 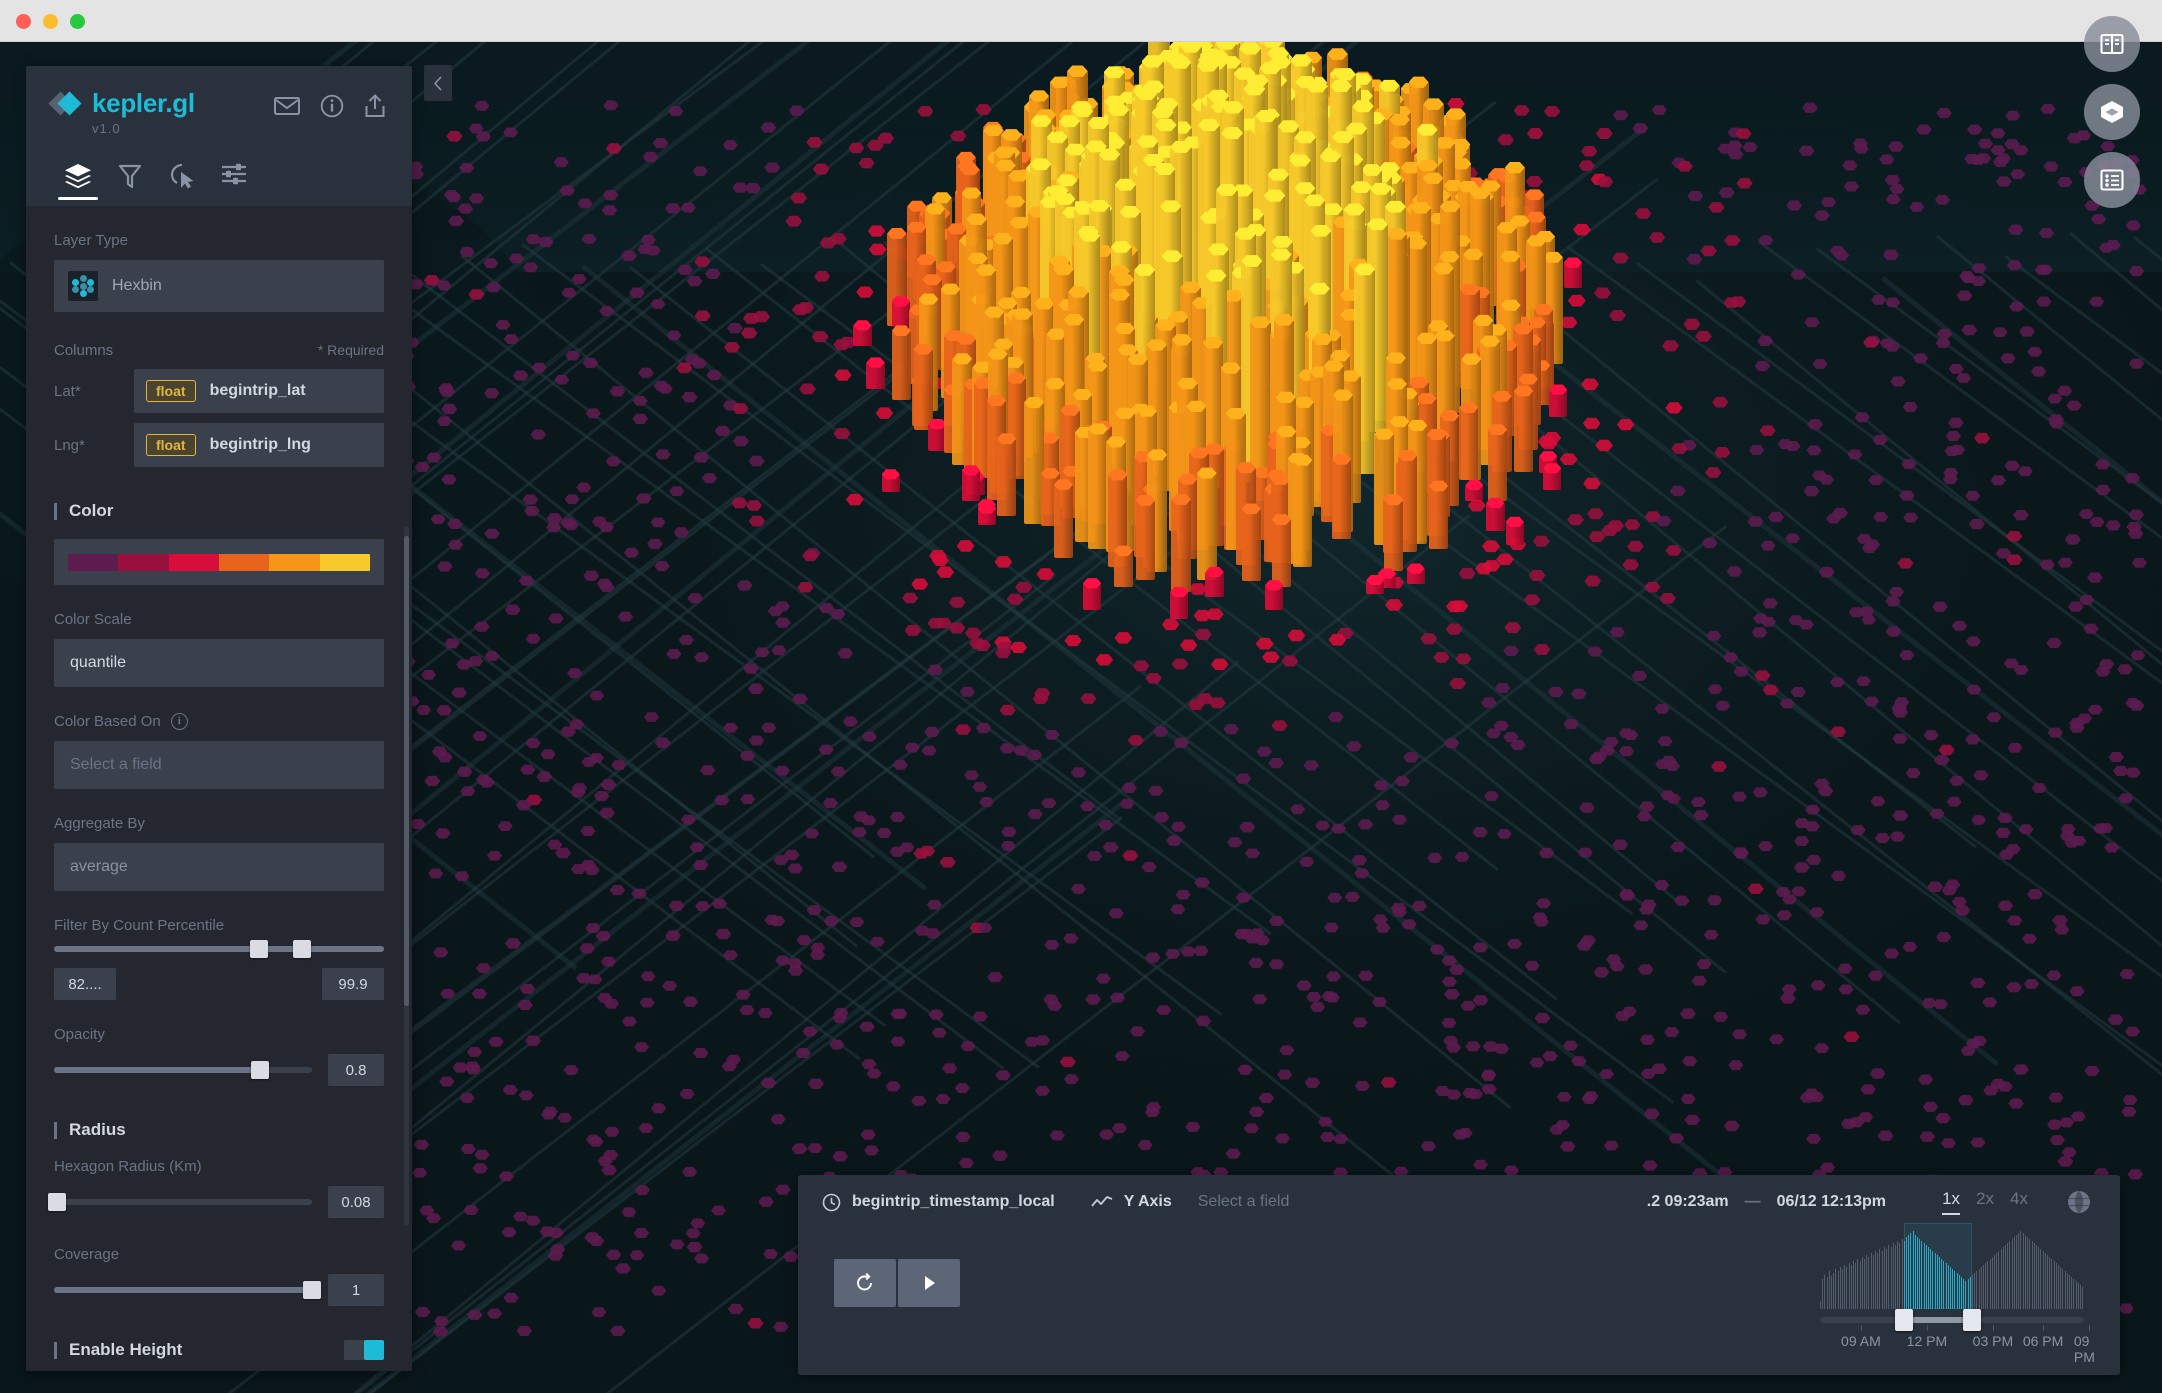 I want to click on reset-icon, so click(x=864, y=1281).